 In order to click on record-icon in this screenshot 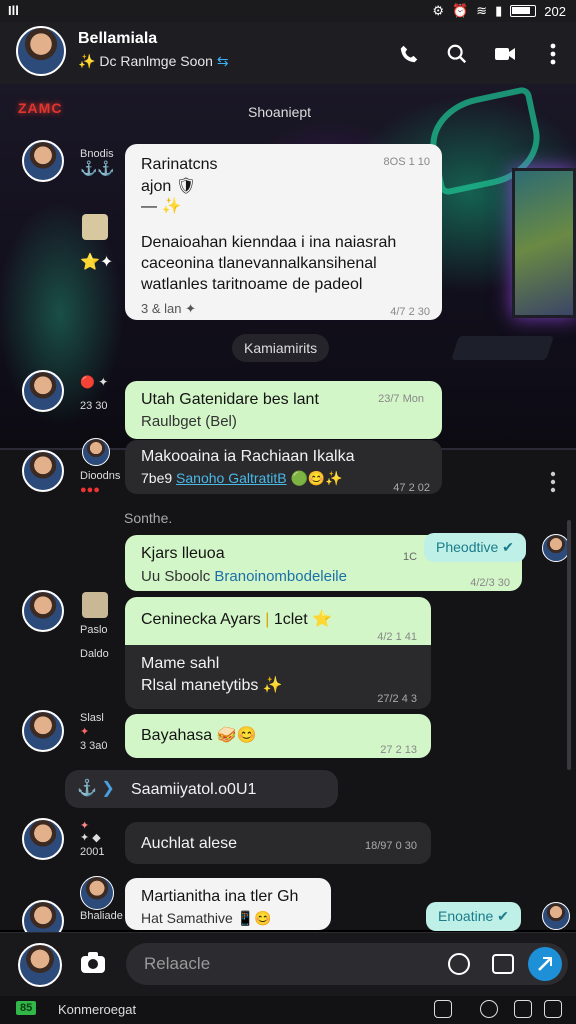, I will do `click(489, 1009)`.